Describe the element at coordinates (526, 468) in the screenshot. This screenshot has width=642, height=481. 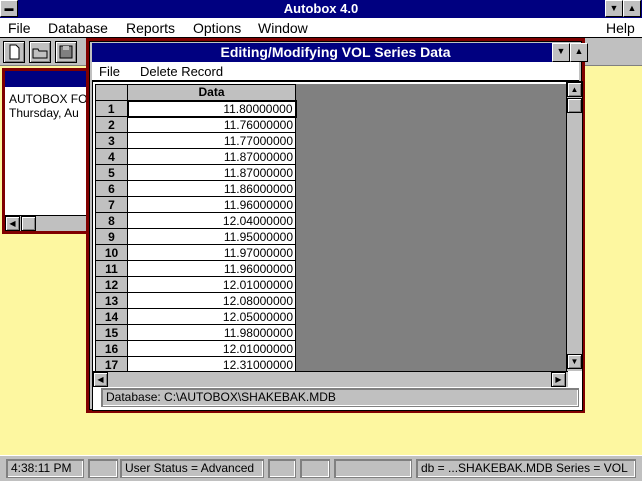
I see `status-db-series: db = ...SHAKEBAK.MDB Series = VOL` at that location.